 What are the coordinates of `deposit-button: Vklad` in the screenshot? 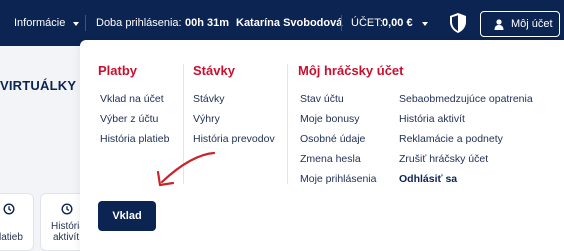 It's located at (127, 216).